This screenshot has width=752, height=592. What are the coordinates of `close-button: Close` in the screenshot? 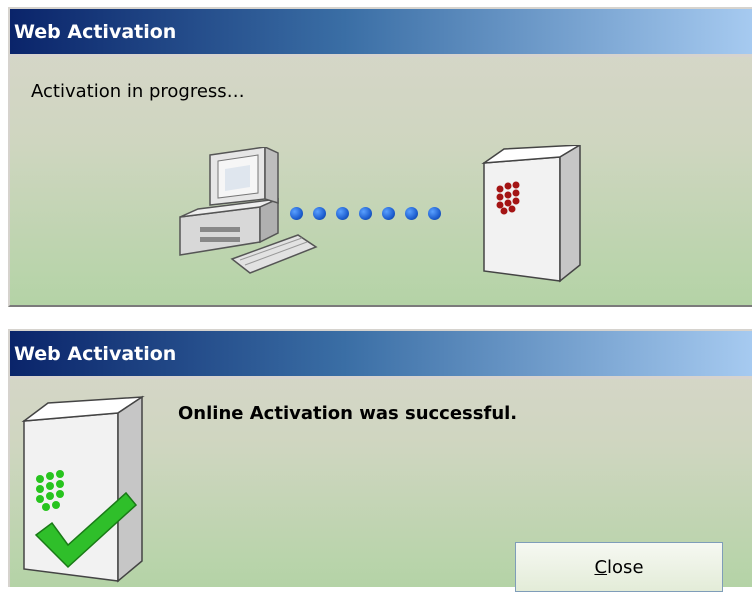 It's located at (619, 567).